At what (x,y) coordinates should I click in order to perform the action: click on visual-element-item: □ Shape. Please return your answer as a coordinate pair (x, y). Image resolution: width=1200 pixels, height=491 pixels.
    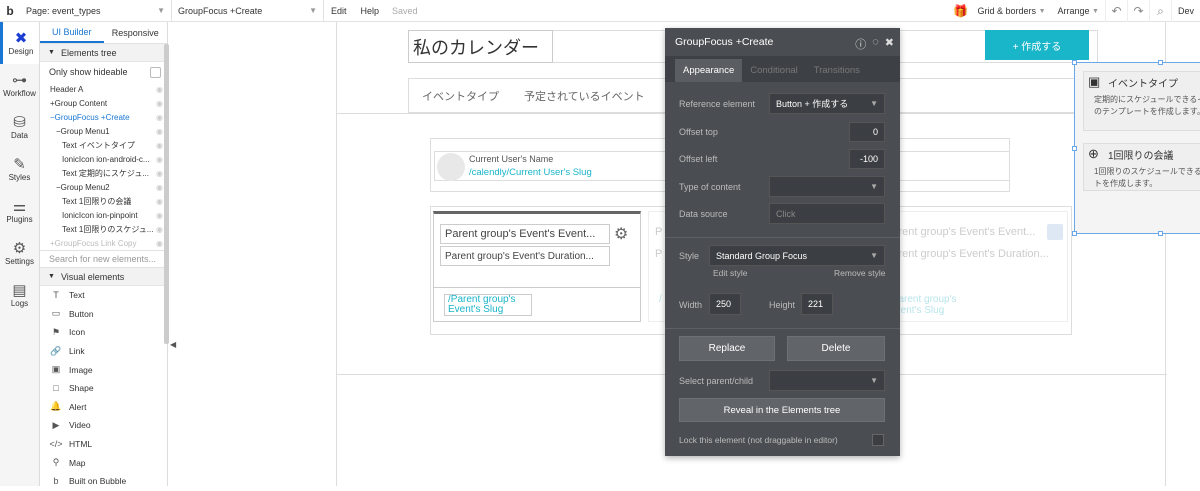
    Looking at the image, I should click on (103, 388).